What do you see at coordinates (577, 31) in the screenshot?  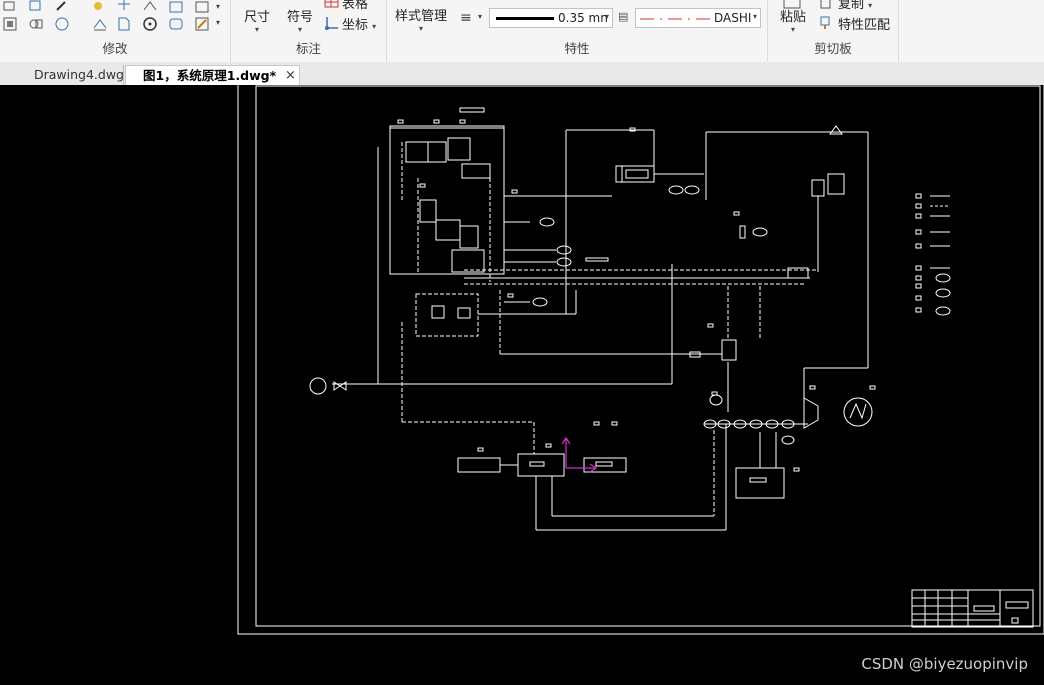 I see `properties-group: 样式管理 ▾ ≡ ▾ 0.35 mn ▾ ▤ DASHI ▾ 特性` at bounding box center [577, 31].